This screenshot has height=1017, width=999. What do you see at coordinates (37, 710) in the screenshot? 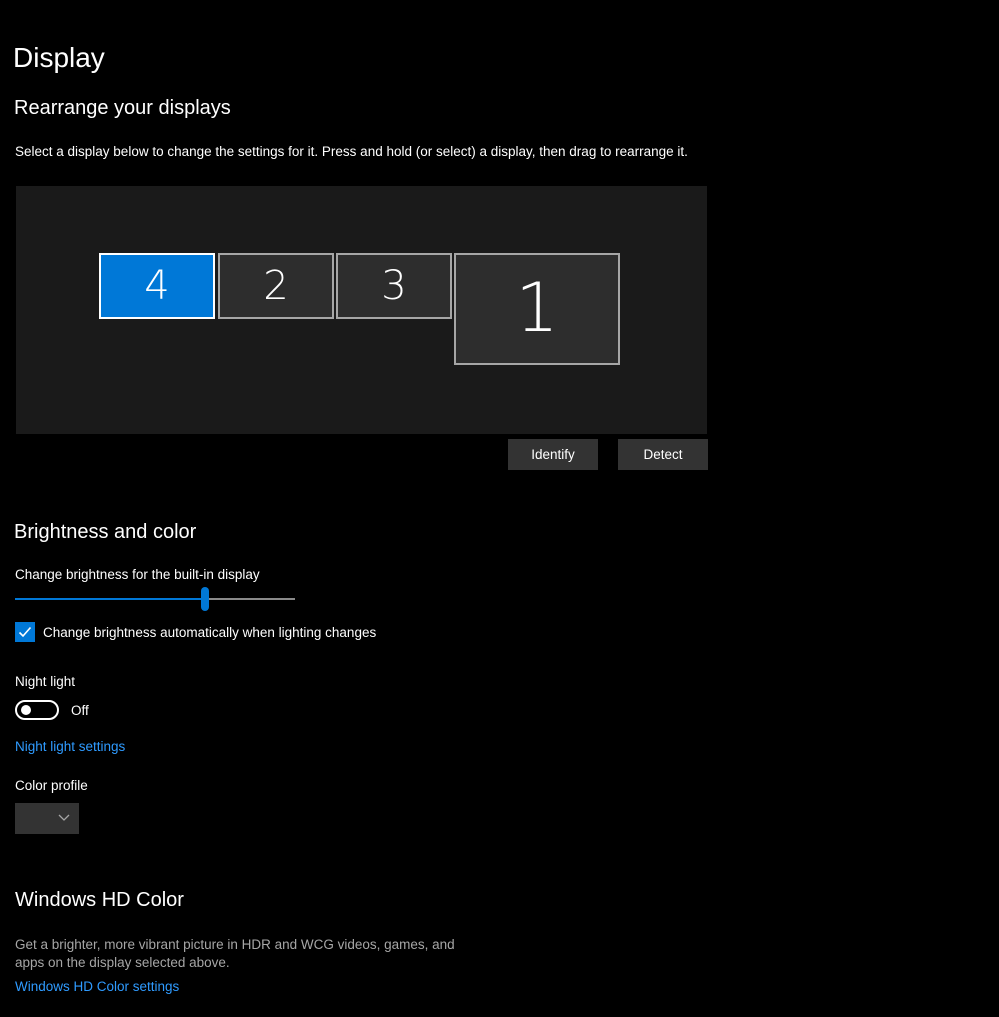
I see `night-light-toggle` at bounding box center [37, 710].